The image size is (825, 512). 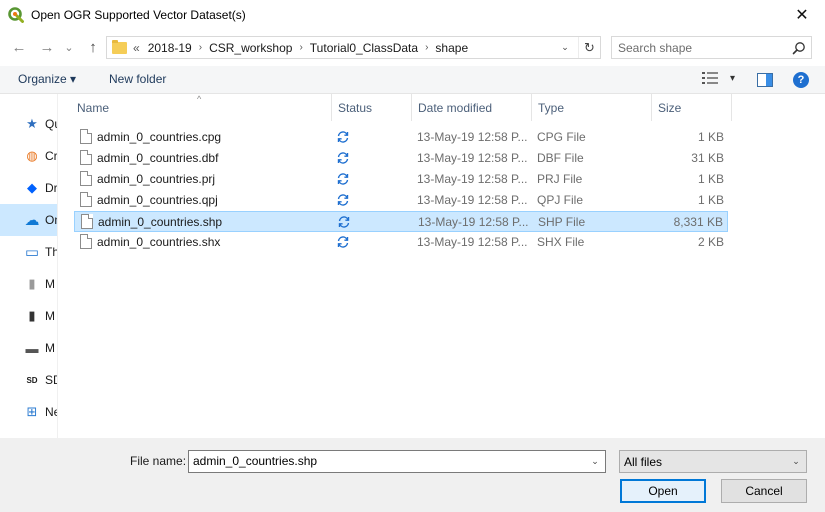 What do you see at coordinates (28, 220) in the screenshot?
I see `sidebar-item-onedrive: ☁ On` at bounding box center [28, 220].